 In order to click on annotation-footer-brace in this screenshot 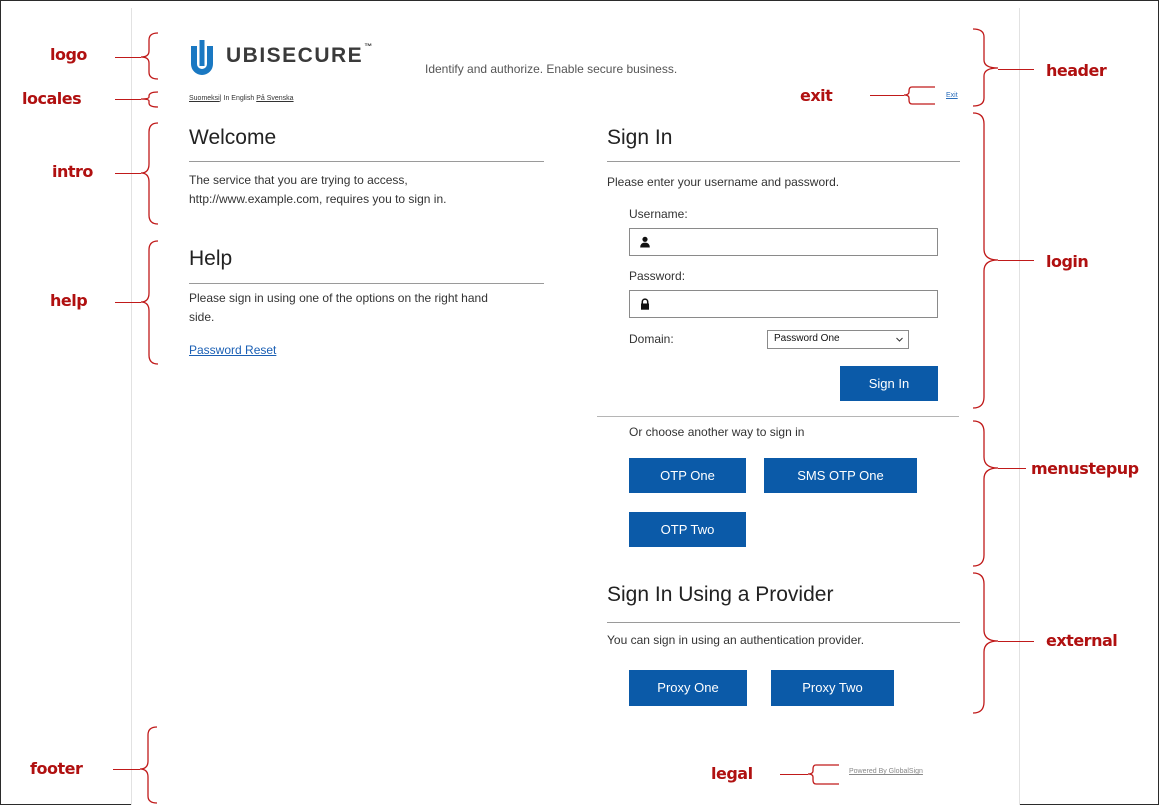, I will do `click(148, 765)`.